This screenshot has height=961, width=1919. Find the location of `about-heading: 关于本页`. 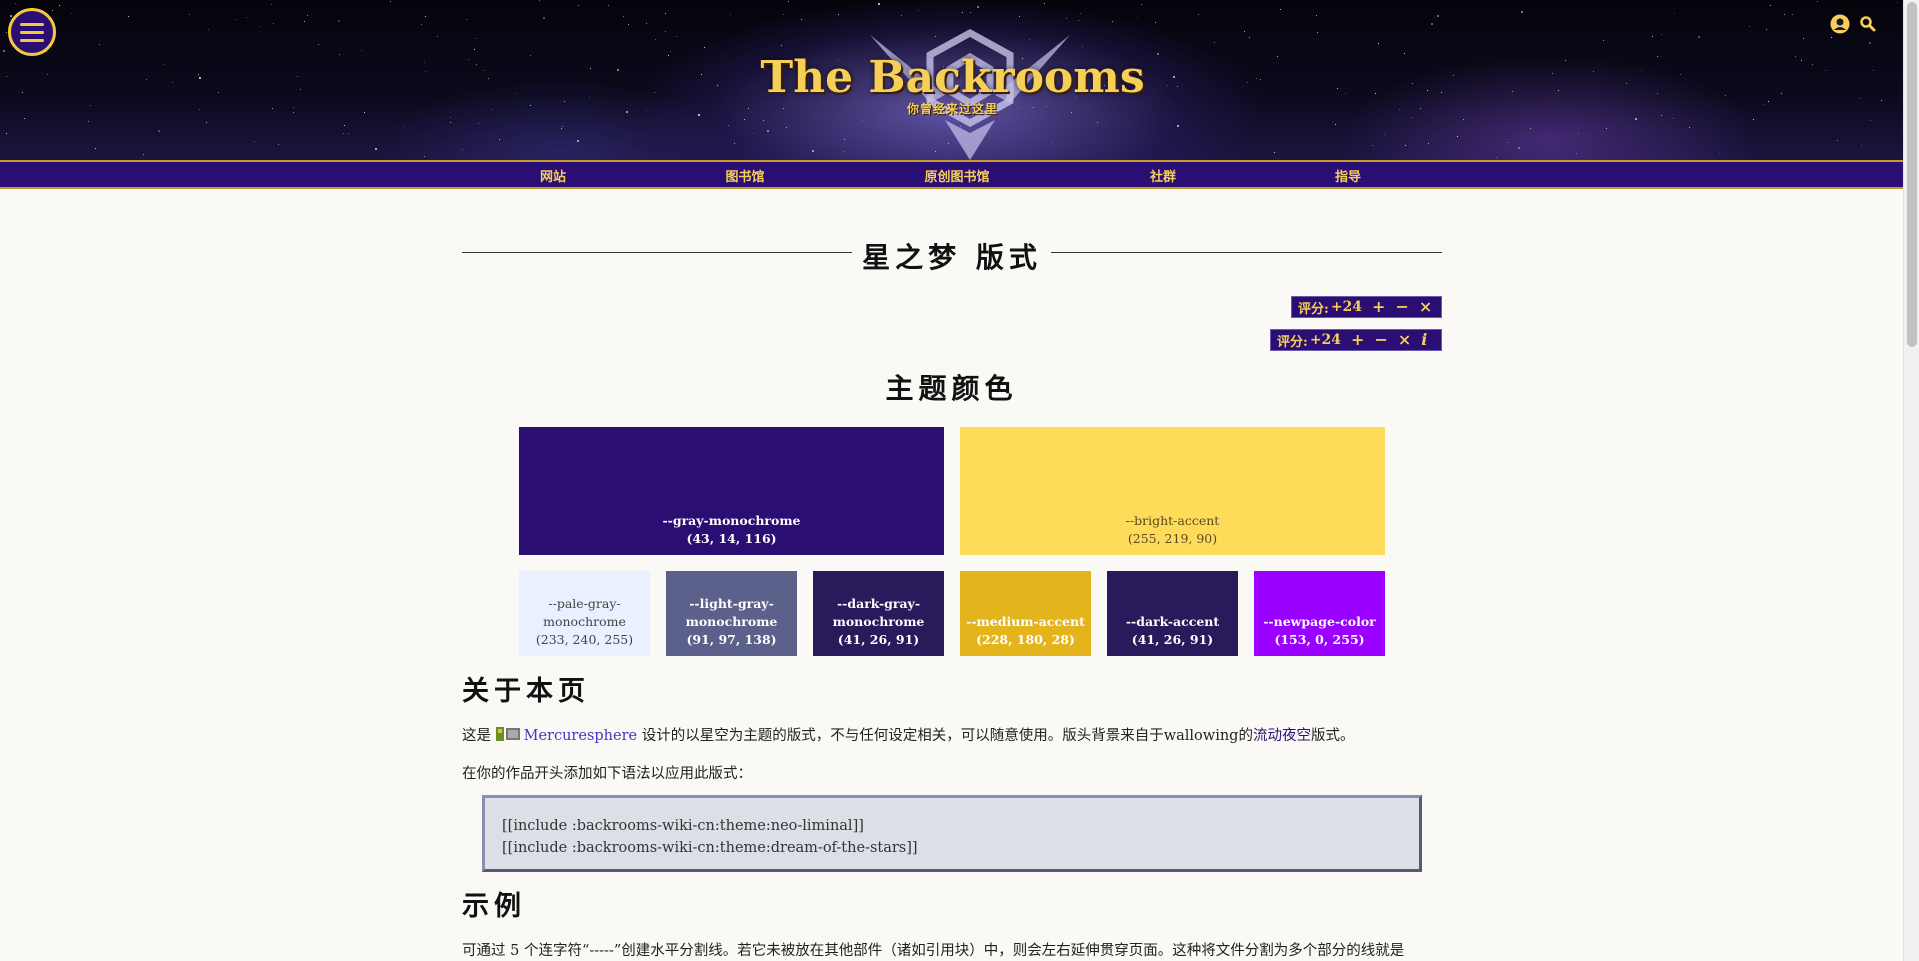

about-heading: 关于本页 is located at coordinates (526, 691).